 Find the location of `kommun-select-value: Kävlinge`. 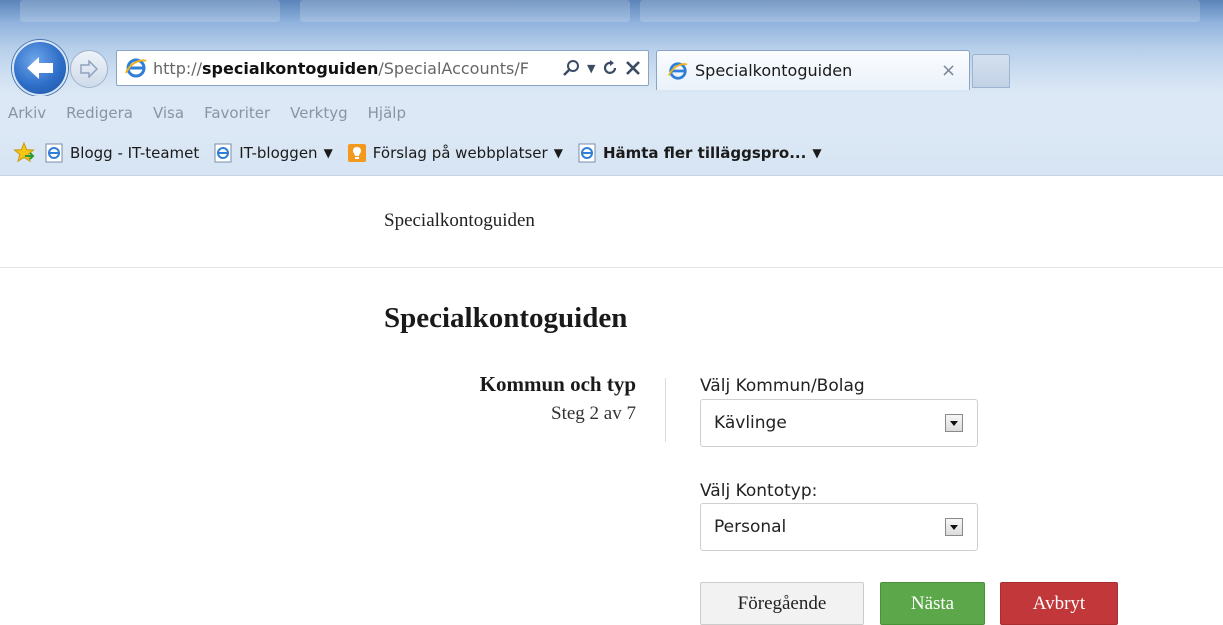

kommun-select-value: Kävlinge is located at coordinates (750, 423).